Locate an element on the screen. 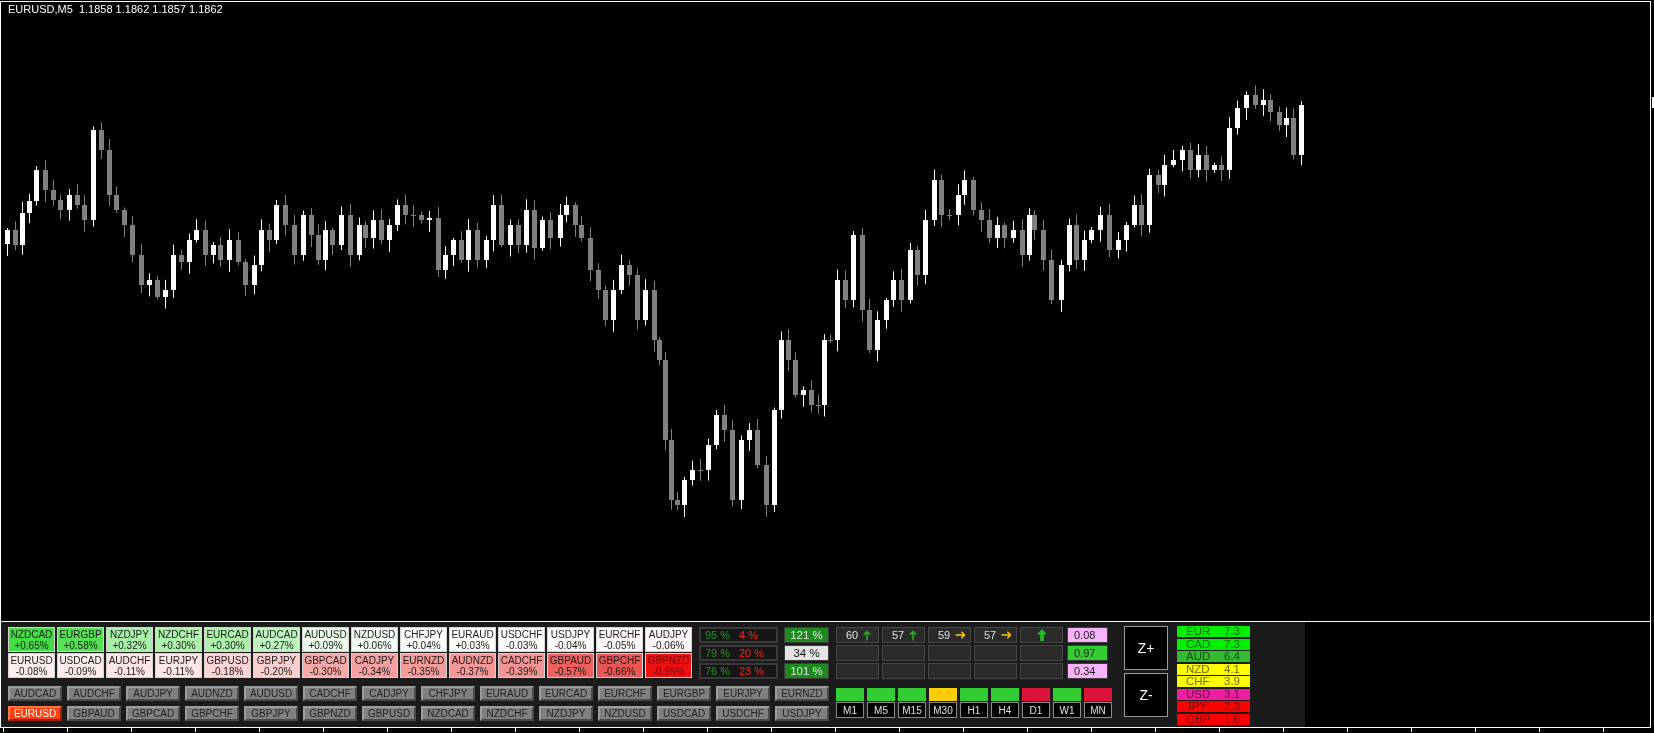 This screenshot has height=733, width=1654. change-percent: -0.39% is located at coordinates (521, 671).